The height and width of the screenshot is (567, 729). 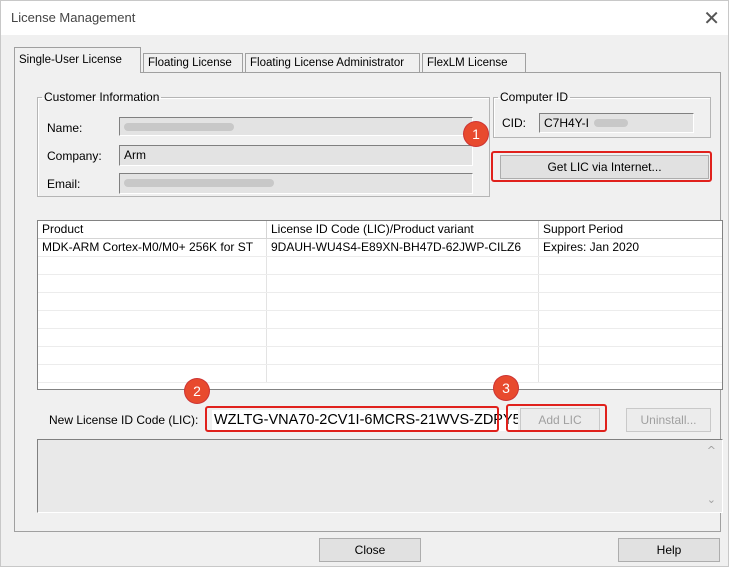 What do you see at coordinates (711, 450) in the screenshot?
I see `scroll-up-icon: ^` at bounding box center [711, 450].